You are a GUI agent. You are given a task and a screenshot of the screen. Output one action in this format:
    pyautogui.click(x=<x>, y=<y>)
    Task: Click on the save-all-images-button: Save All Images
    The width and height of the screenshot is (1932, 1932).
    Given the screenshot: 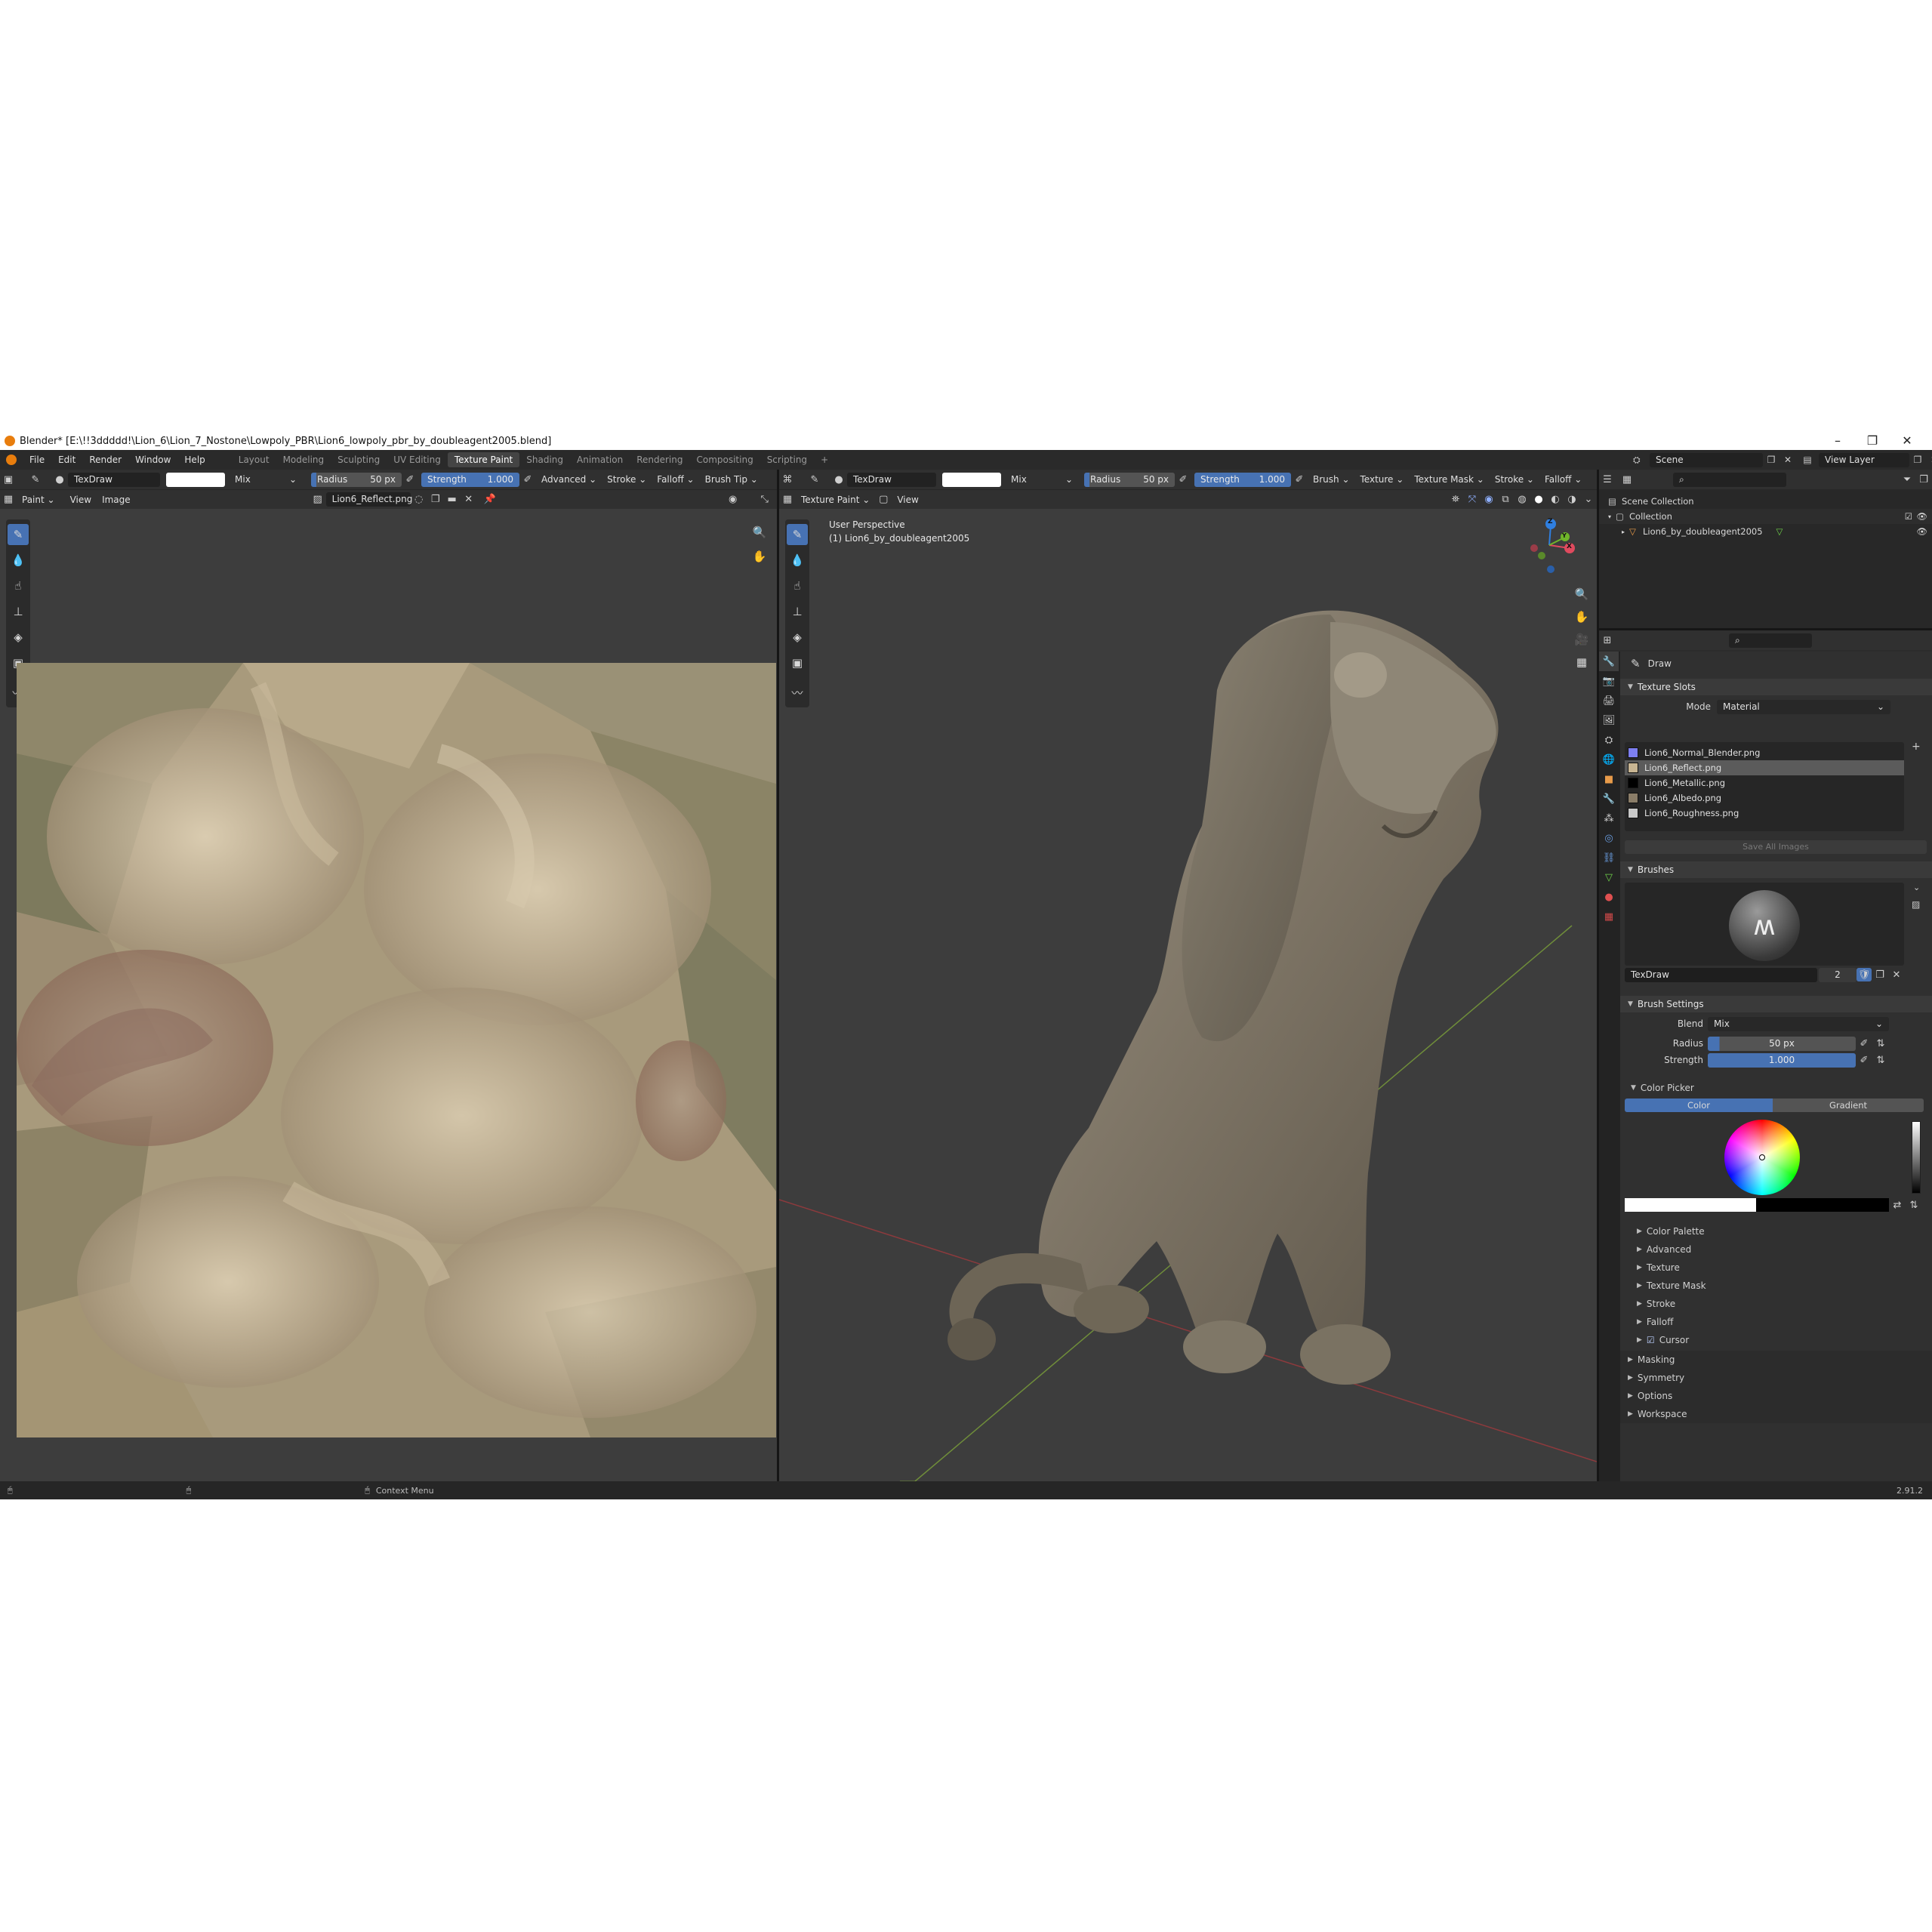 What is the action you would take?
    pyautogui.click(x=1776, y=847)
    